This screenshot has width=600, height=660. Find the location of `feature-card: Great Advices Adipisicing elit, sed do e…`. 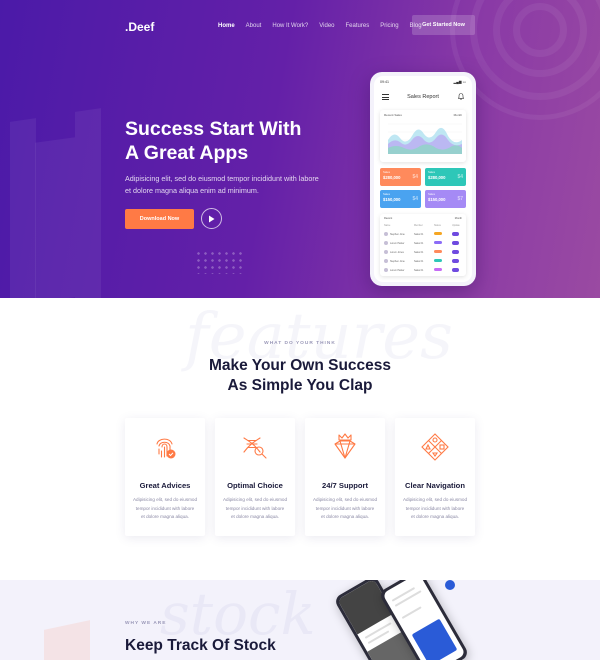

feature-card: Great Advices Adipisicing elit, sed do e… is located at coordinates (165, 477).